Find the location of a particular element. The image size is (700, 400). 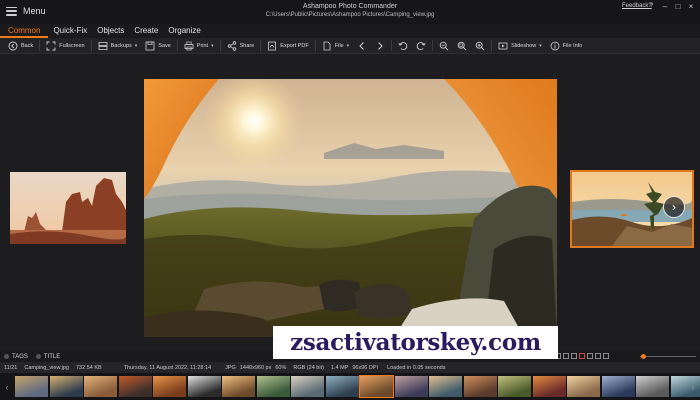

watermark: zsactivatorskey.com is located at coordinates (415, 342).